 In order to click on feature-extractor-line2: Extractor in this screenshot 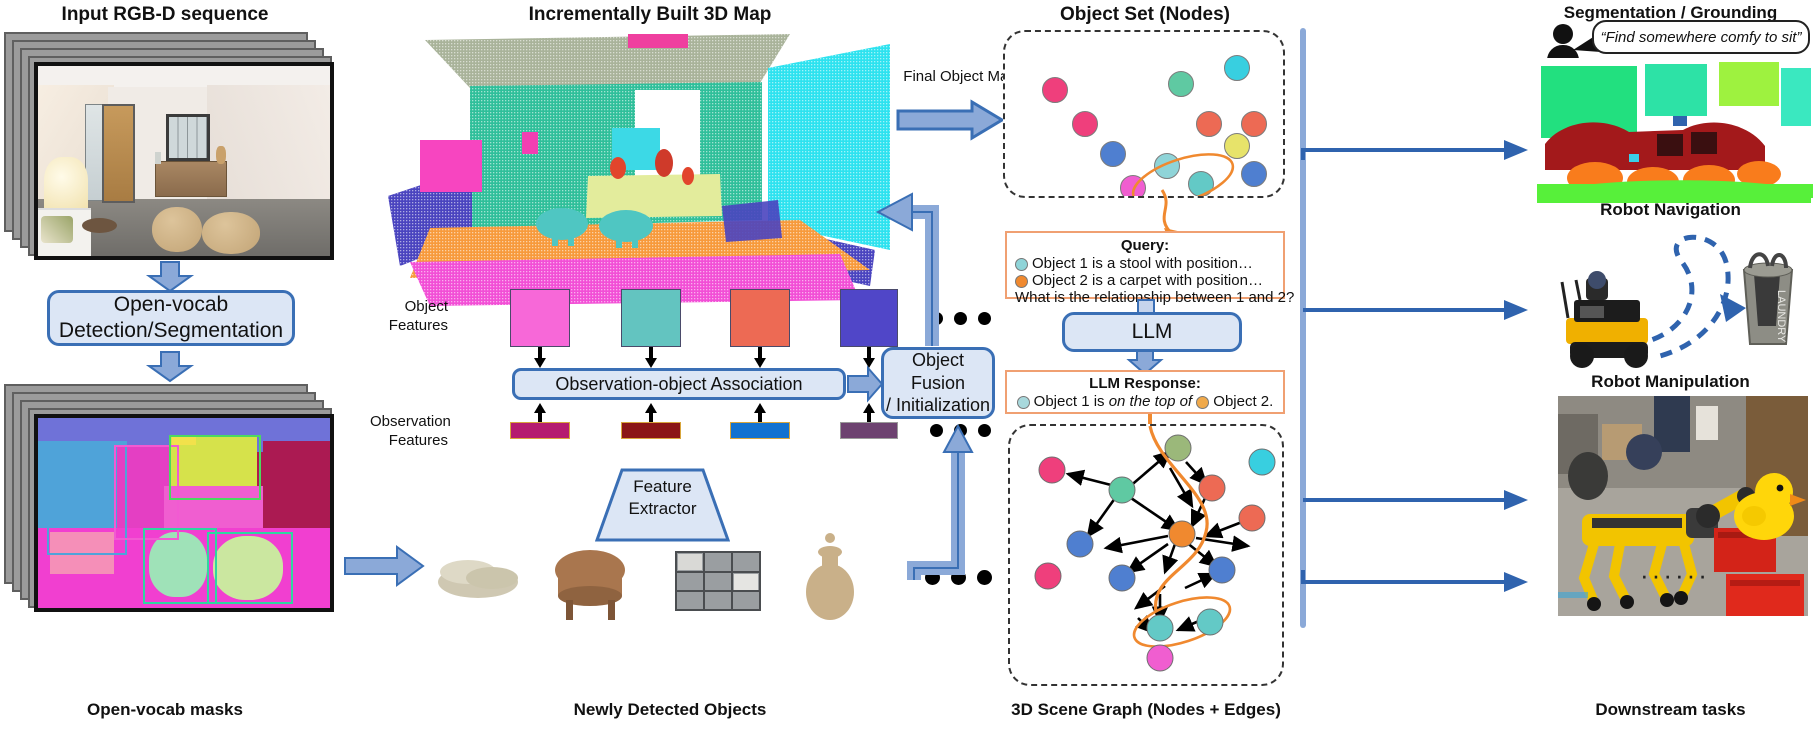, I will do `click(662, 509)`.